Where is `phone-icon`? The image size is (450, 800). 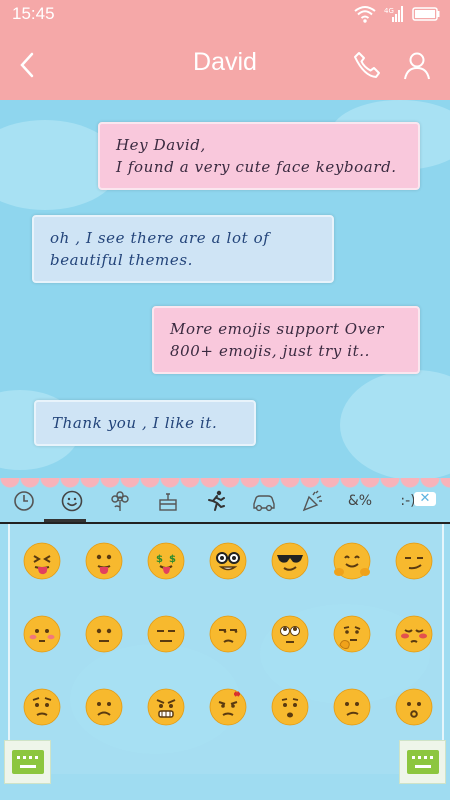 phone-icon is located at coordinates (367, 65).